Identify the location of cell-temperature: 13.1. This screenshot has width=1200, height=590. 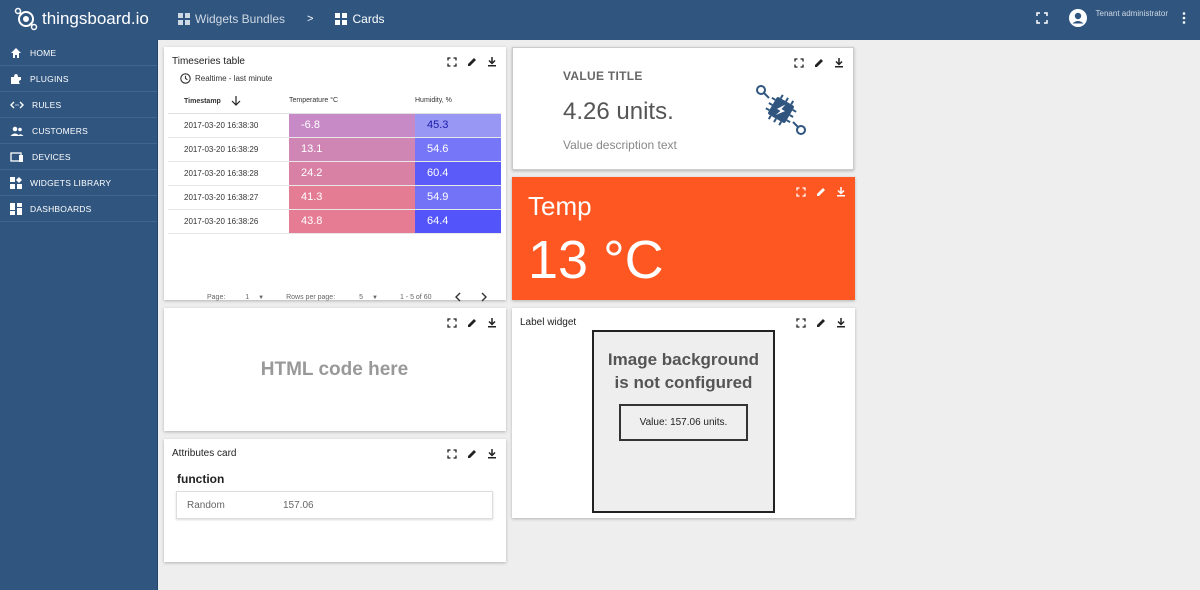
(352, 149).